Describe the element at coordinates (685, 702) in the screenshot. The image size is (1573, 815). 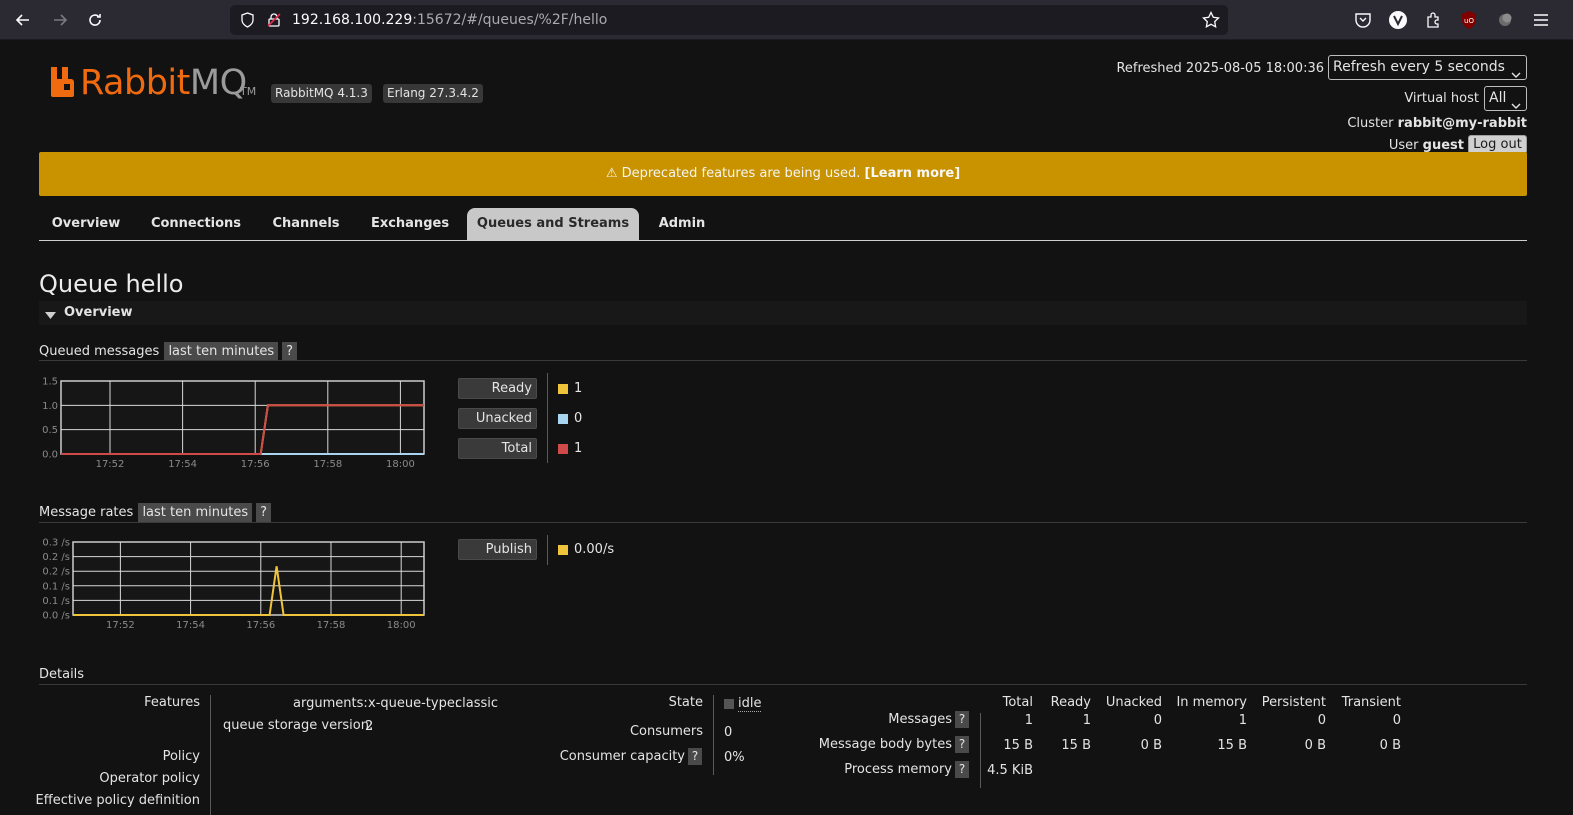
I see `state-label: State` at that location.